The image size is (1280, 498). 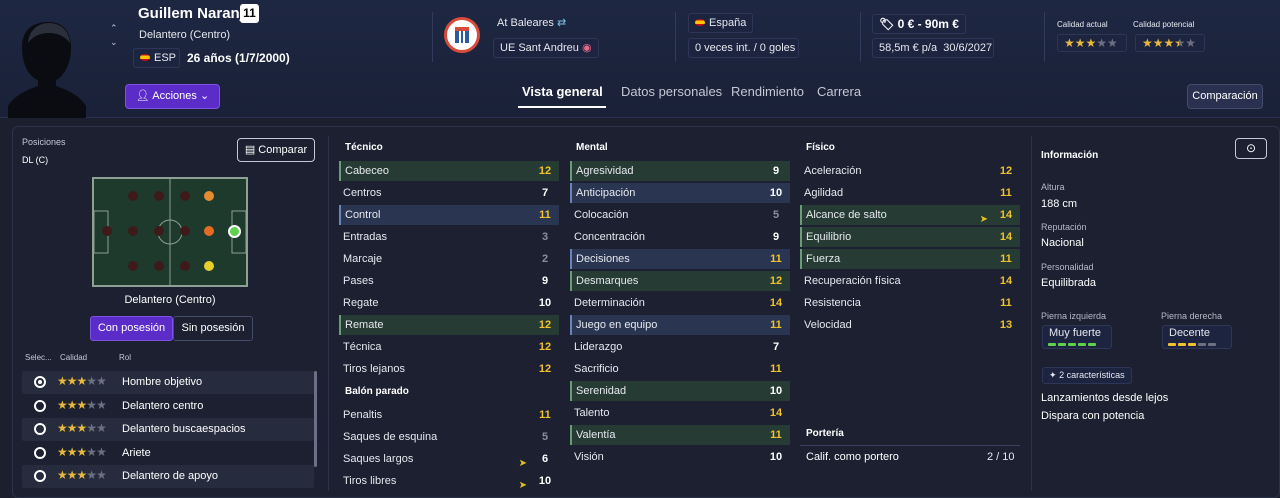 I want to click on attr-name: Recuperación física, so click(x=852, y=281).